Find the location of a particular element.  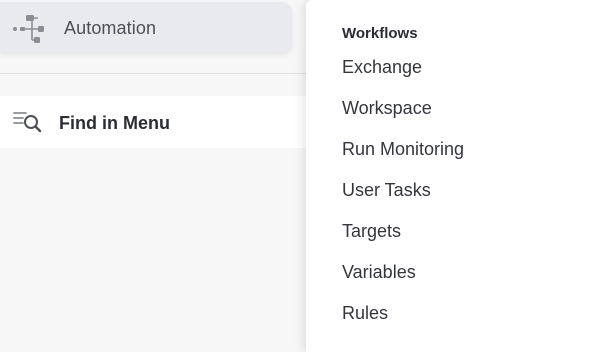

divider is located at coordinates (153, 73).